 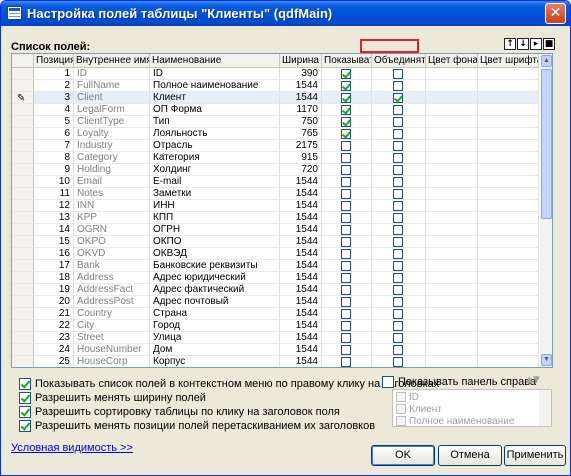 What do you see at coordinates (54, 158) in the screenshot?
I see `cell-position: 8` at bounding box center [54, 158].